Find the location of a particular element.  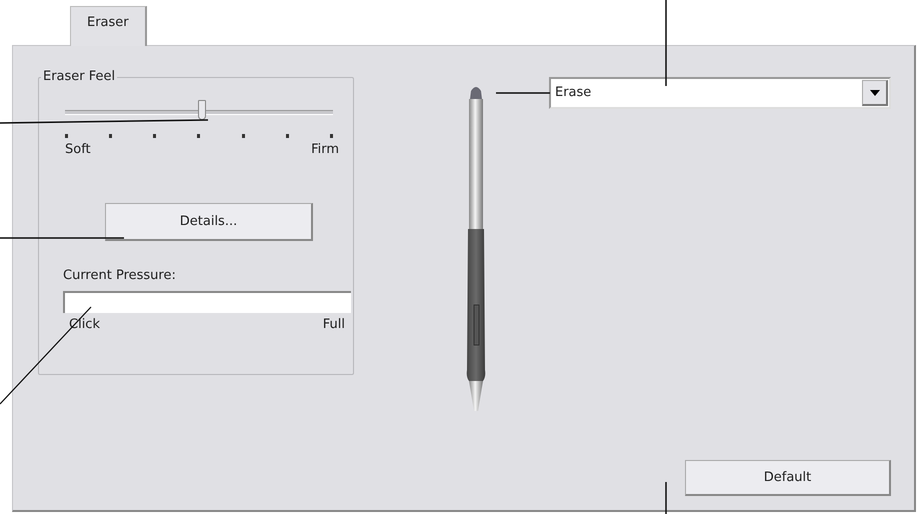

slider-thumb is located at coordinates (202, 110).